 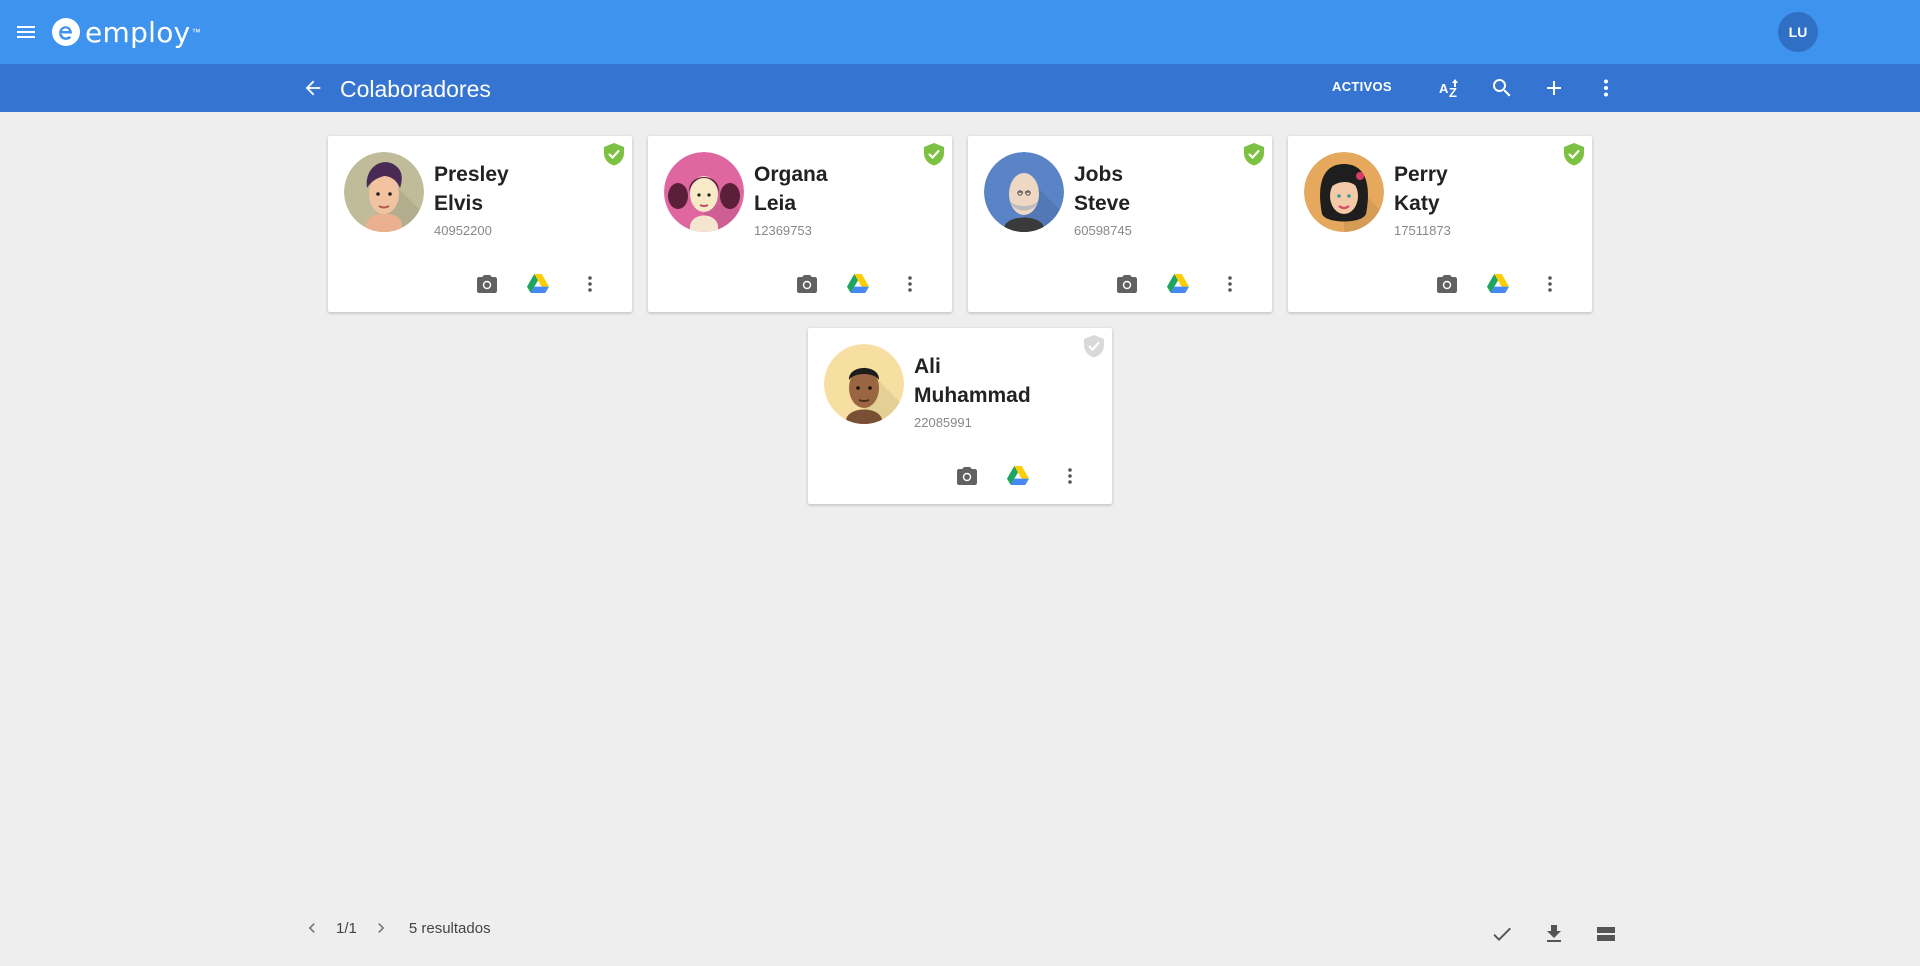 I want to click on svg-text: Z, so click(x=1453, y=92).